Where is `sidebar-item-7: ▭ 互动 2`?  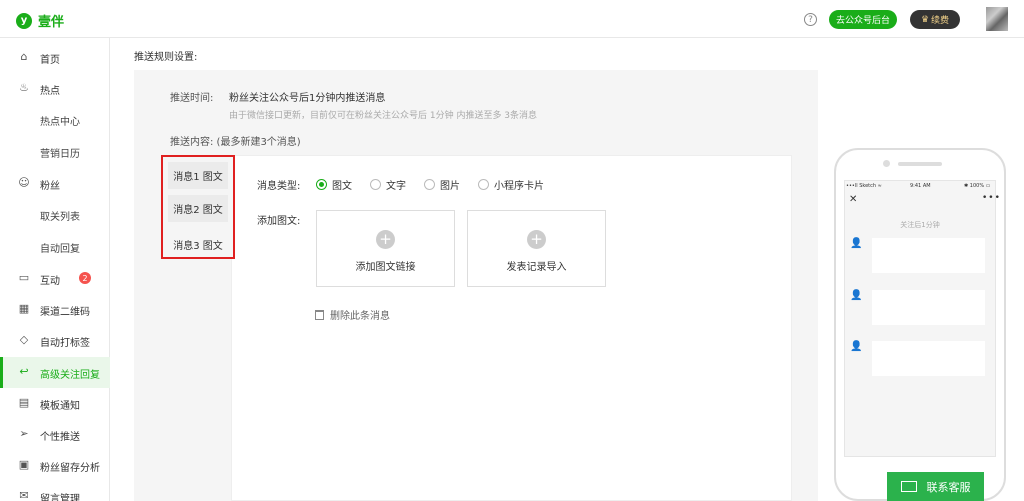 sidebar-item-7: ▭ 互动 2 is located at coordinates (55, 278).